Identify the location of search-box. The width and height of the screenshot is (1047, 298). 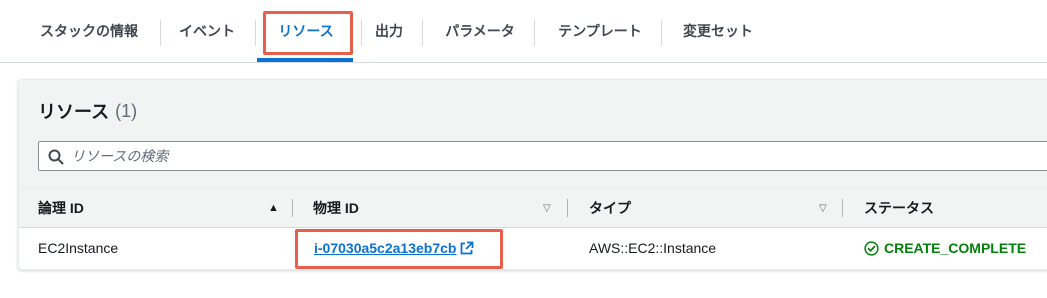
(542, 156).